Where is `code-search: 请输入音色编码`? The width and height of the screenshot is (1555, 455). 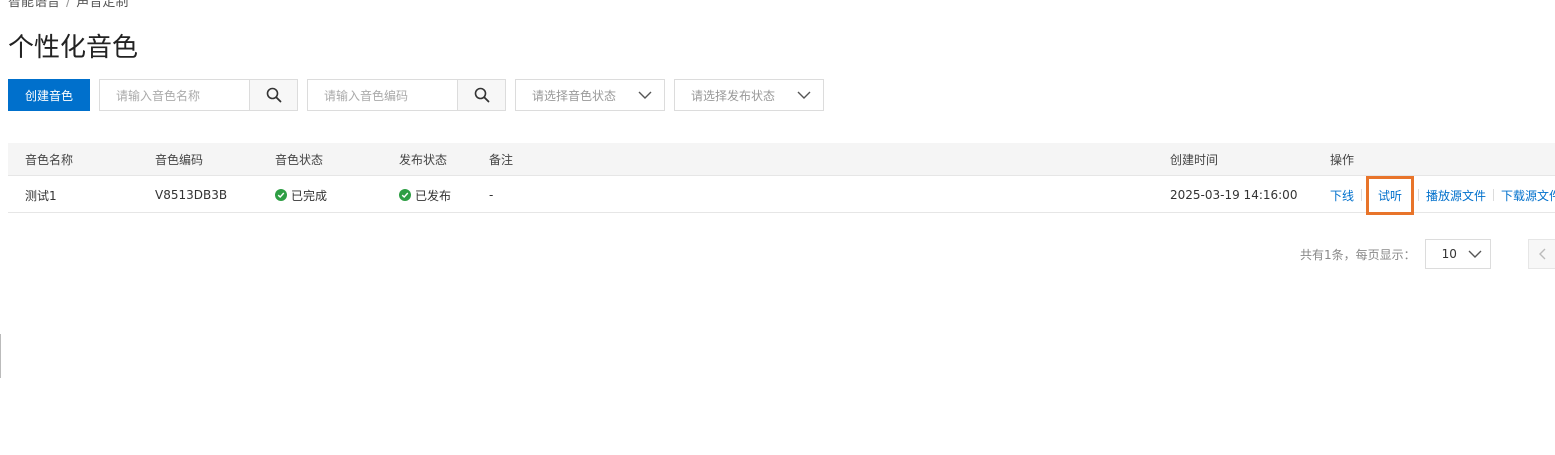 code-search: 请输入音色编码 is located at coordinates (407, 95).